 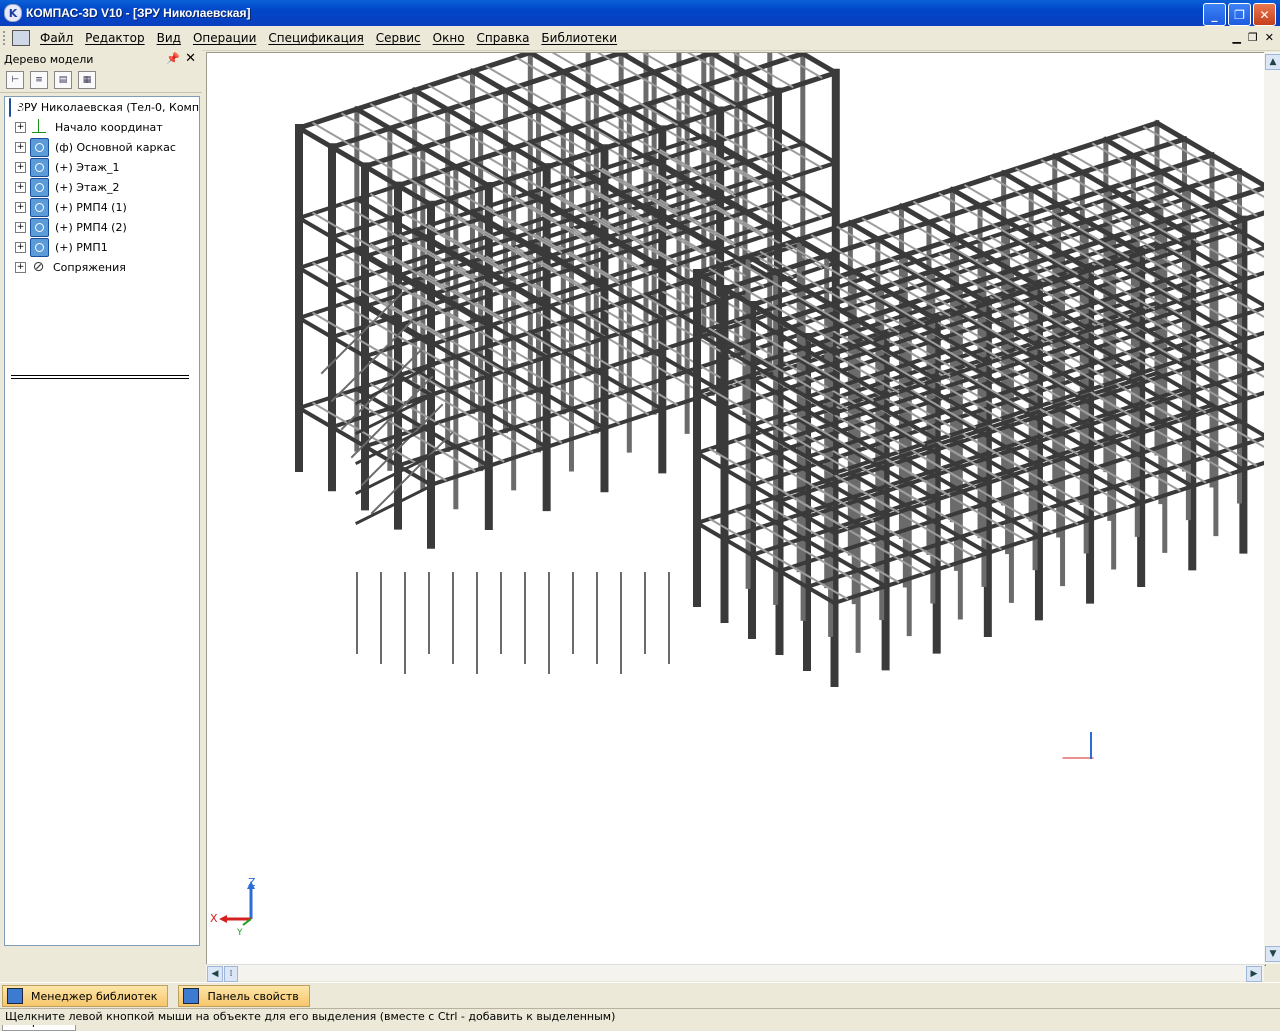 I want to click on menu-specification: Спецификация, so click(x=315, y=38).